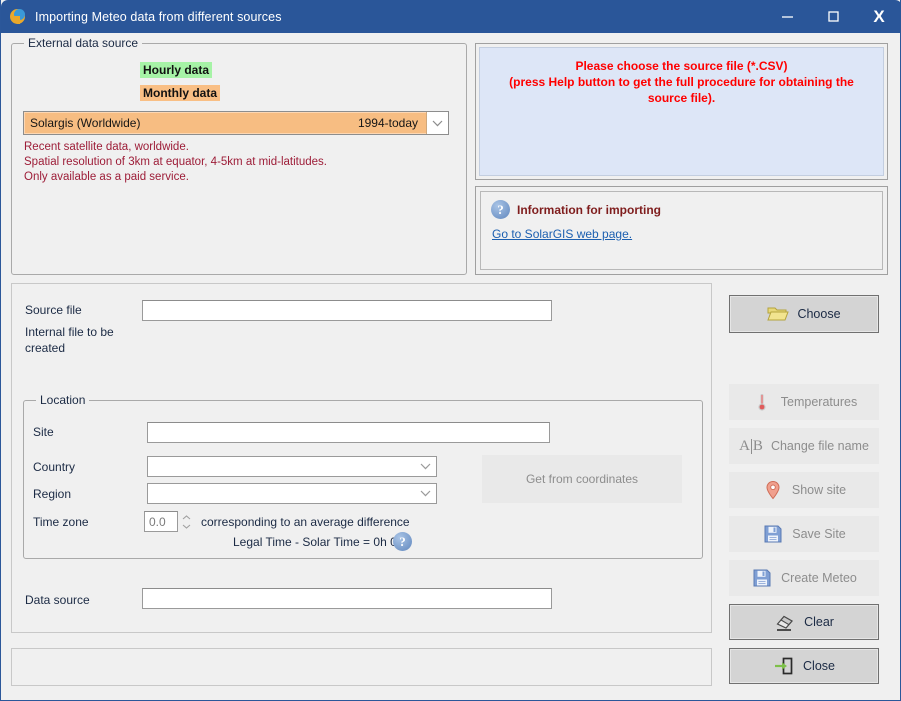 This screenshot has height=701, width=901. What do you see at coordinates (180, 93) in the screenshot?
I see `monthly-data-tag: Monthly data` at bounding box center [180, 93].